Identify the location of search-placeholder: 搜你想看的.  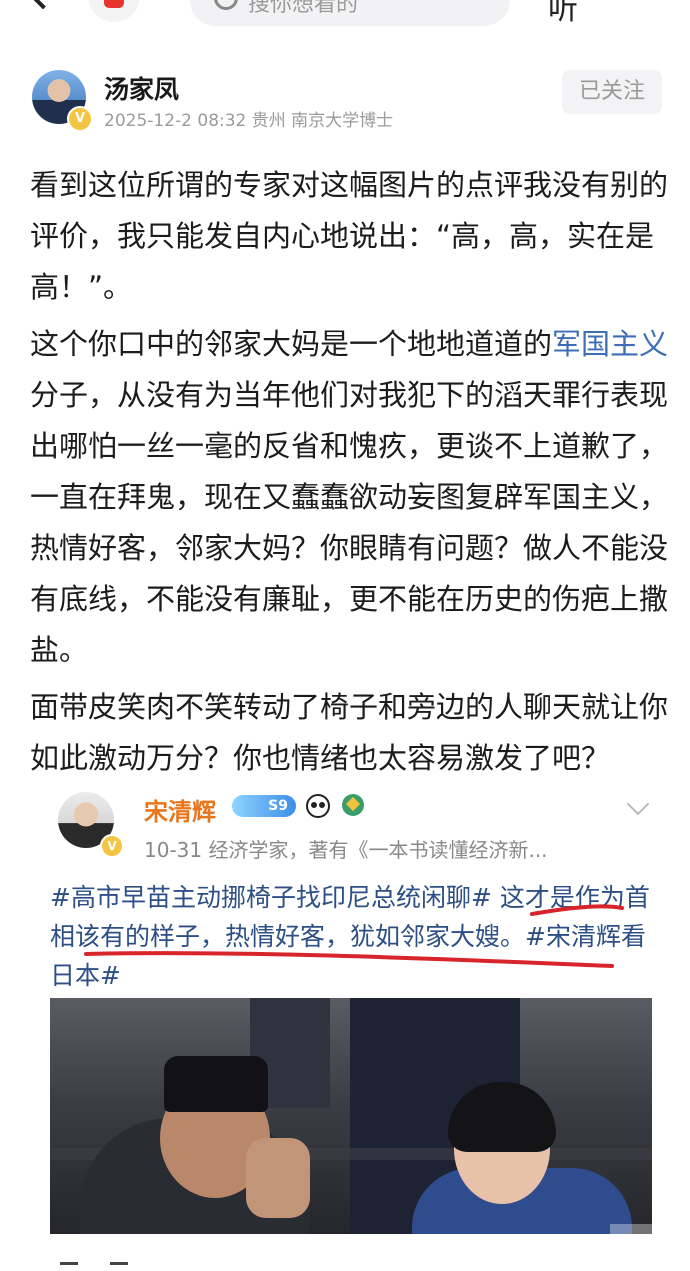
(303, 8).